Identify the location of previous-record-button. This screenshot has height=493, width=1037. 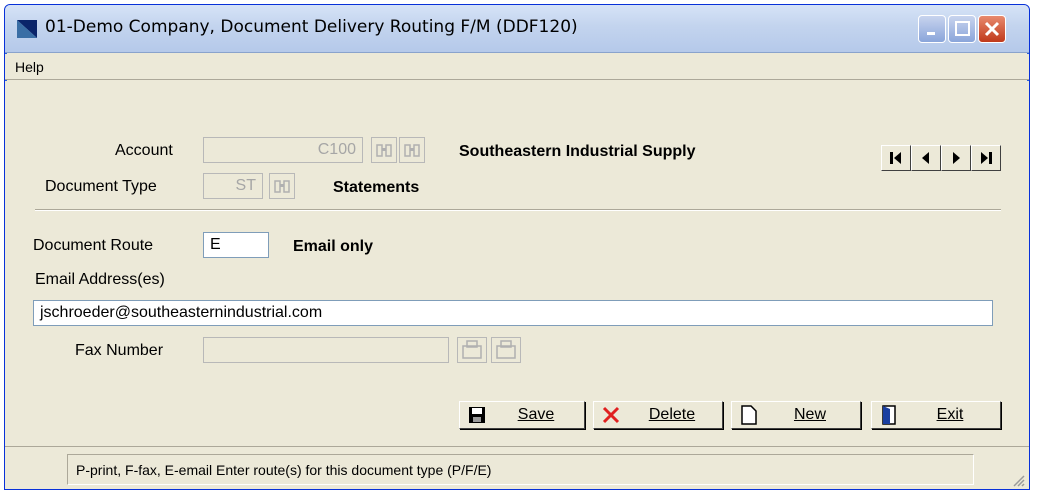
(926, 158).